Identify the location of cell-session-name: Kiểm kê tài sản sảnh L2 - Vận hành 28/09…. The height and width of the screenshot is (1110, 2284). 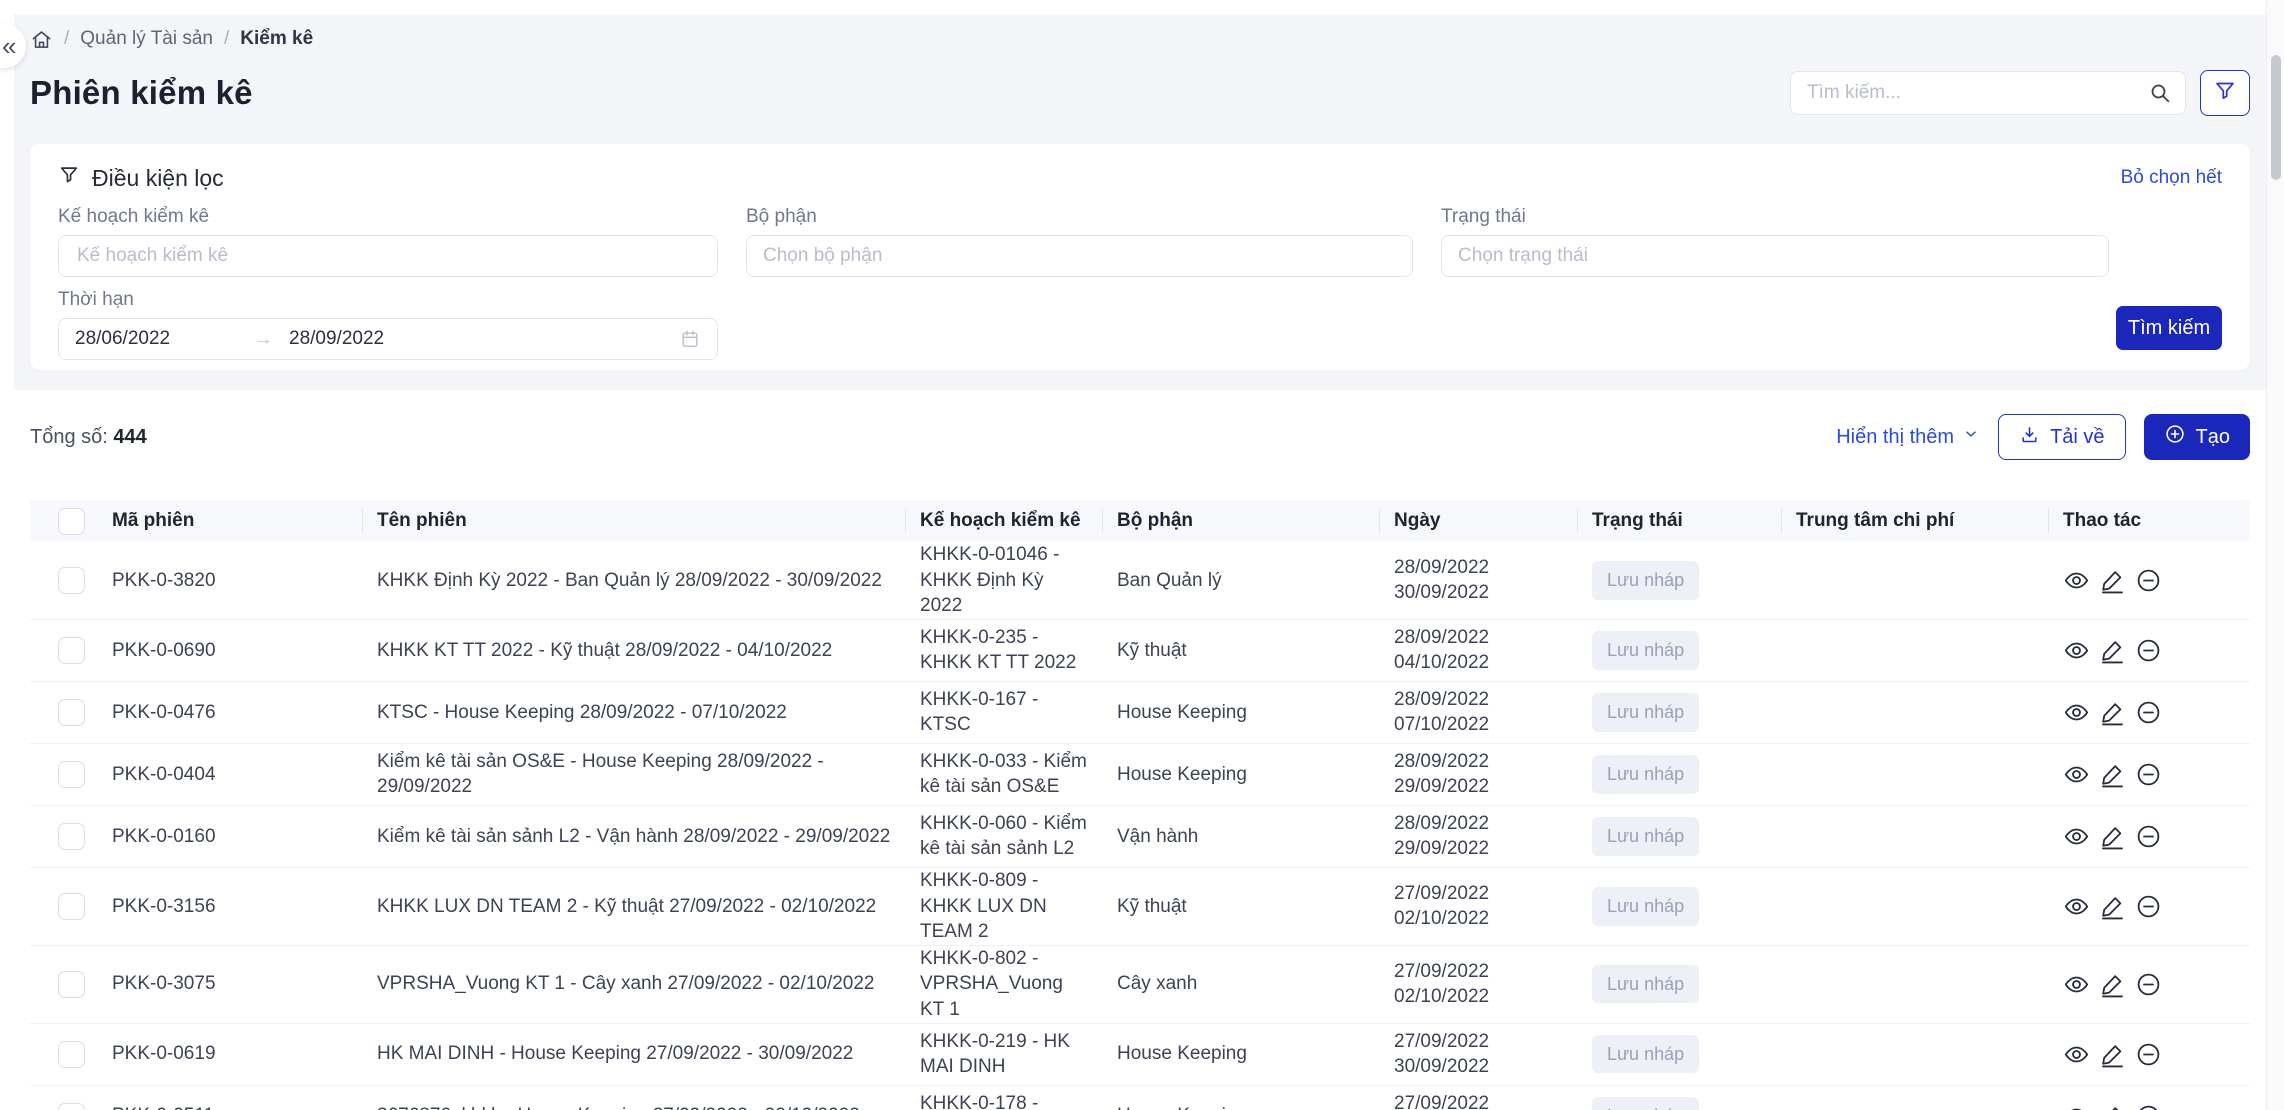
(634, 836).